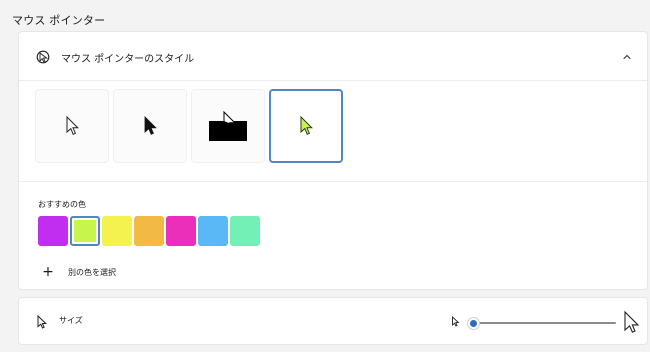 The height and width of the screenshot is (352, 650). I want to click on pointer-style-custom-option, so click(306, 126).